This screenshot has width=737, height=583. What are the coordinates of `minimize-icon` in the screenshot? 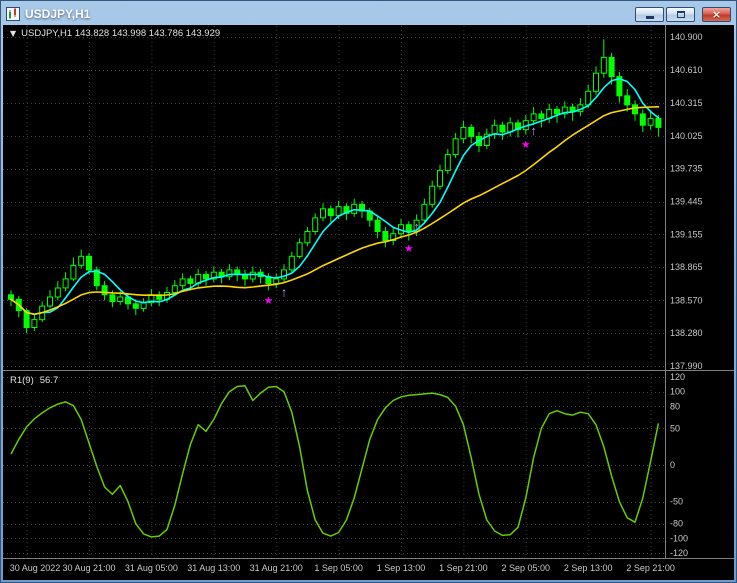 It's located at (649, 17).